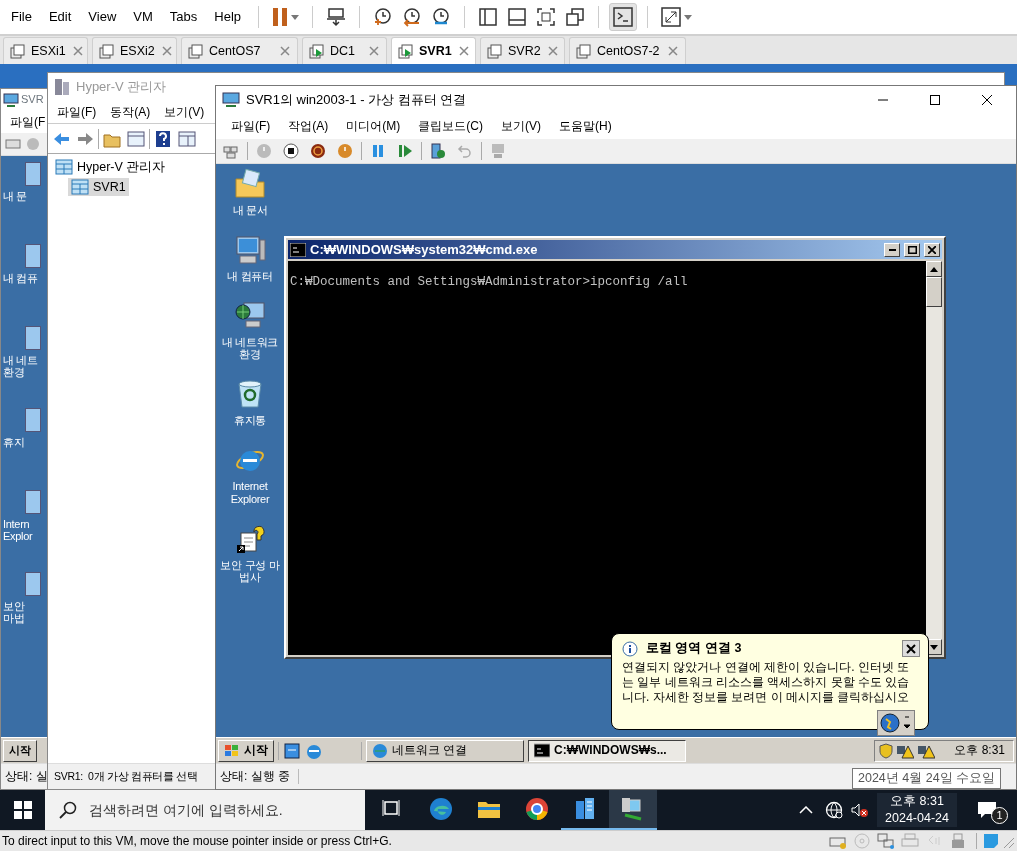 The width and height of the screenshot is (1017, 851). I want to click on menu-item: VM, so click(143, 17).